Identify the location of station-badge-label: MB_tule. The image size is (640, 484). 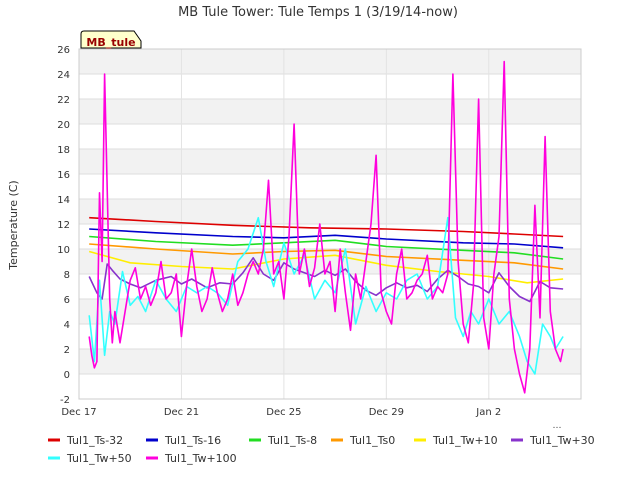
(110, 42).